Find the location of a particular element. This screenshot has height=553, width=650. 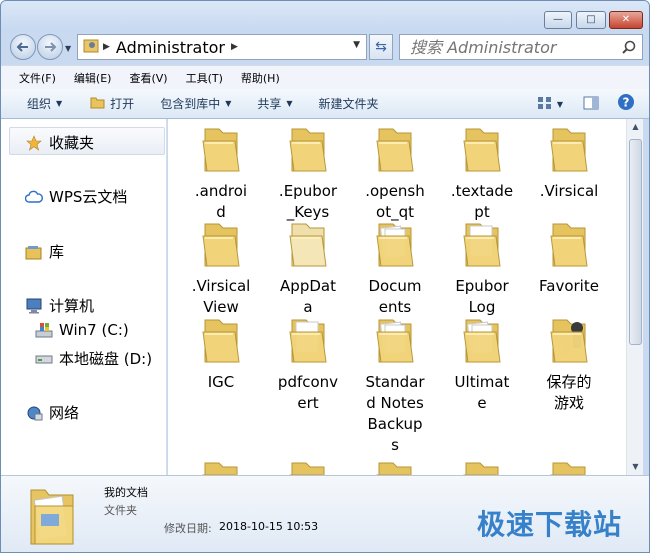

nav-computer-label: 计算机 is located at coordinates (72, 306).